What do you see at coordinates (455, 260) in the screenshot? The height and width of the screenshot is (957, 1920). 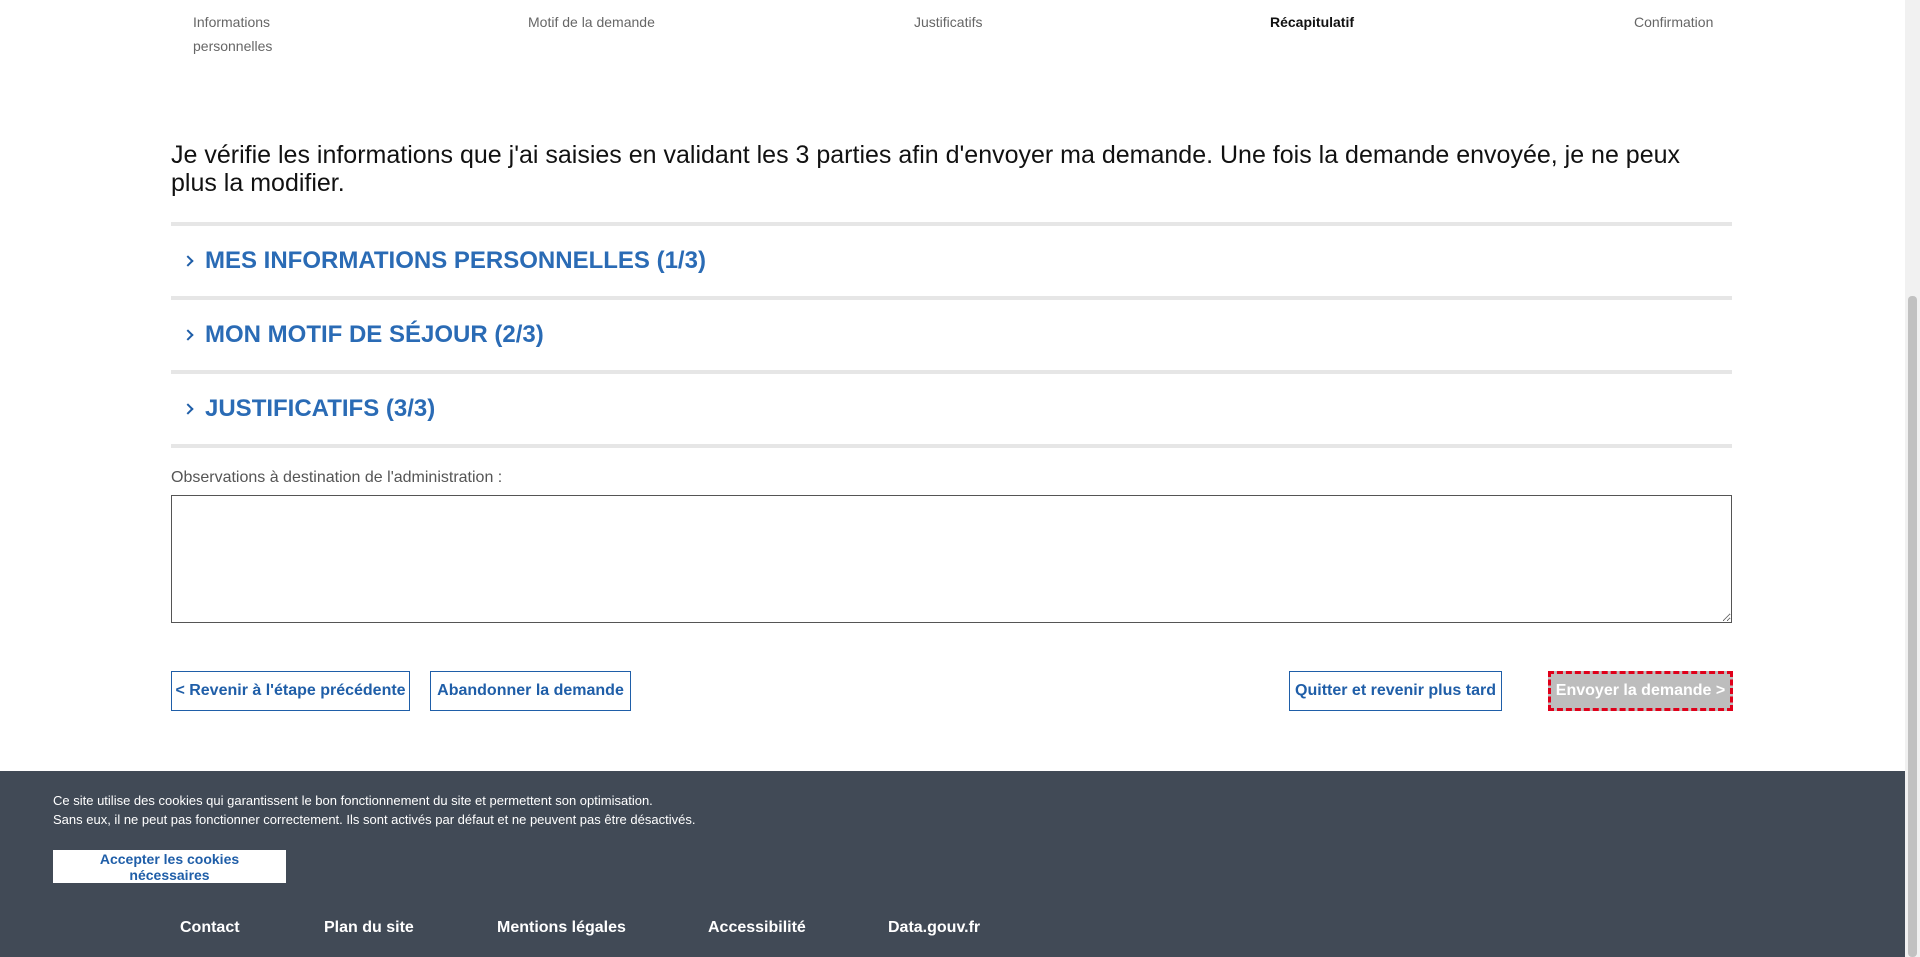 I see `accordion-title: MES INFORMATIONS PERSONNELLES (1/3)` at bounding box center [455, 260].